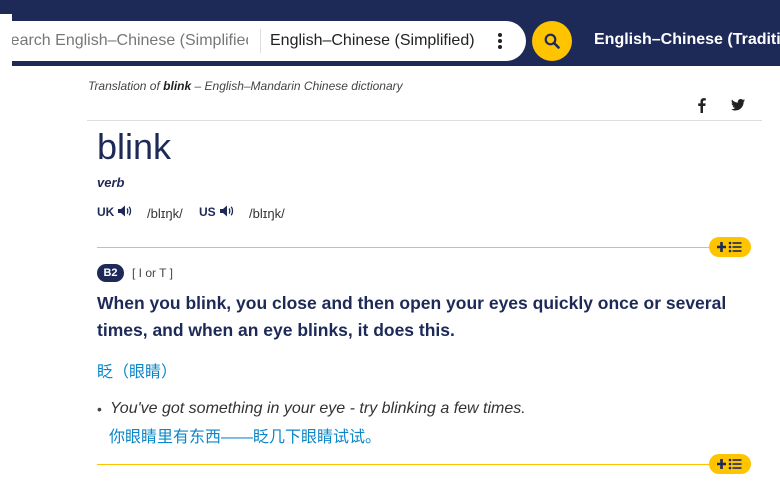 The width and height of the screenshot is (780, 490). I want to click on entry-divider, so click(404, 247).